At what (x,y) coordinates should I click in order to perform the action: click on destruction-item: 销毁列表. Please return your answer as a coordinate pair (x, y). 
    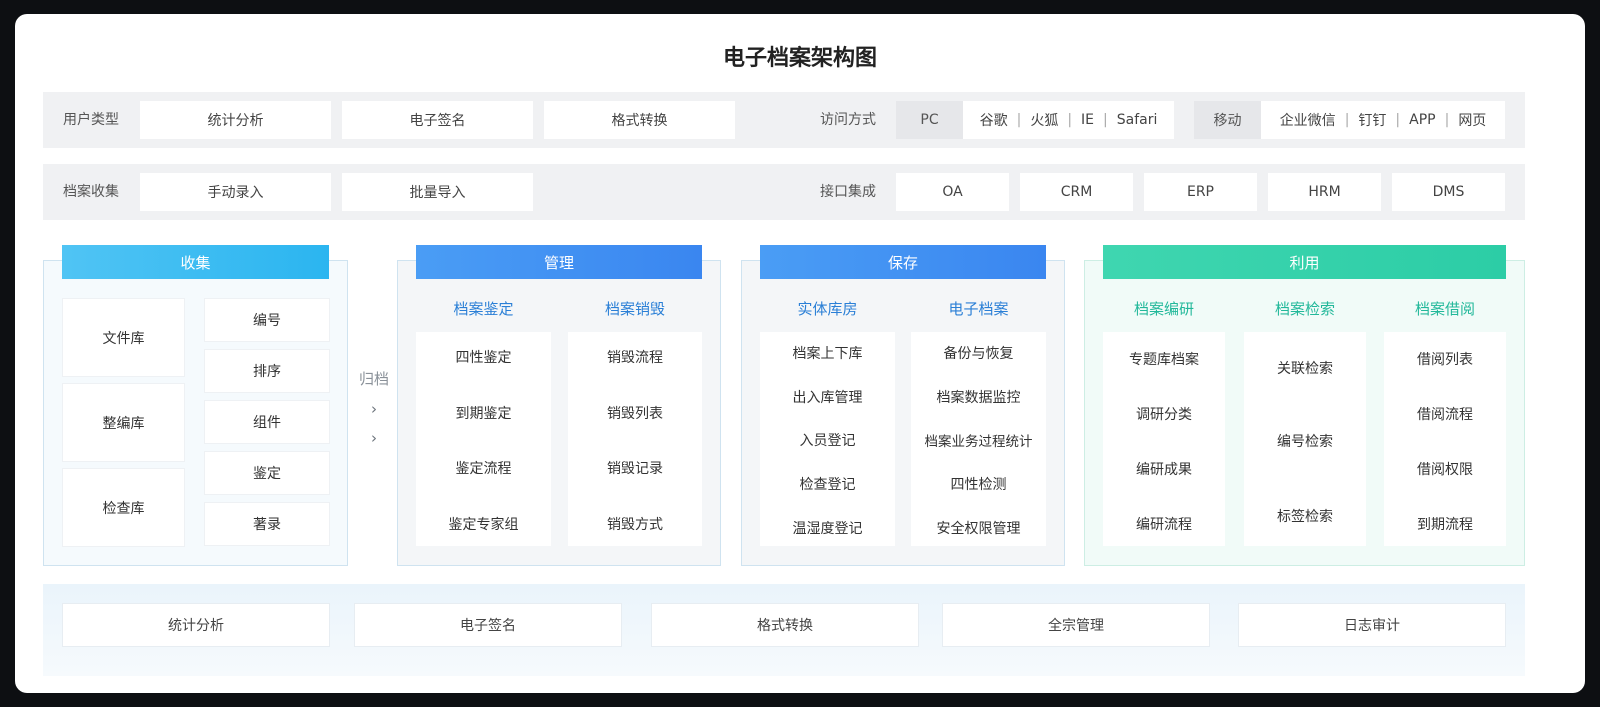
    Looking at the image, I should click on (635, 414).